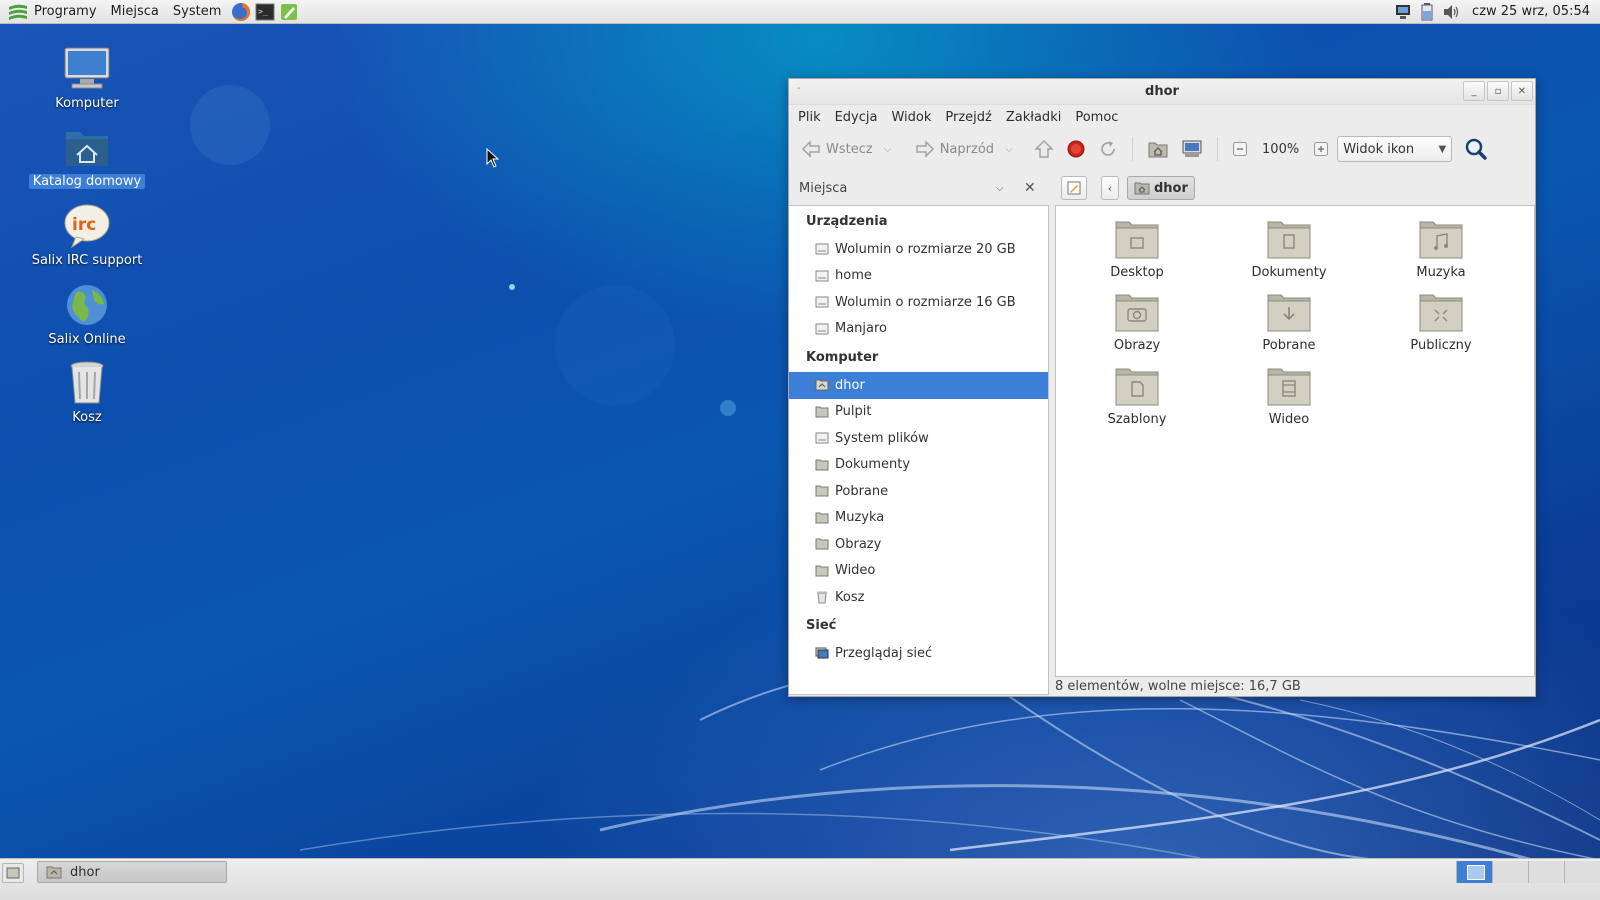 This screenshot has height=900, width=1600. Describe the element at coordinates (918, 597) in the screenshot. I see `sidebar-item-kosz: Kosz` at that location.